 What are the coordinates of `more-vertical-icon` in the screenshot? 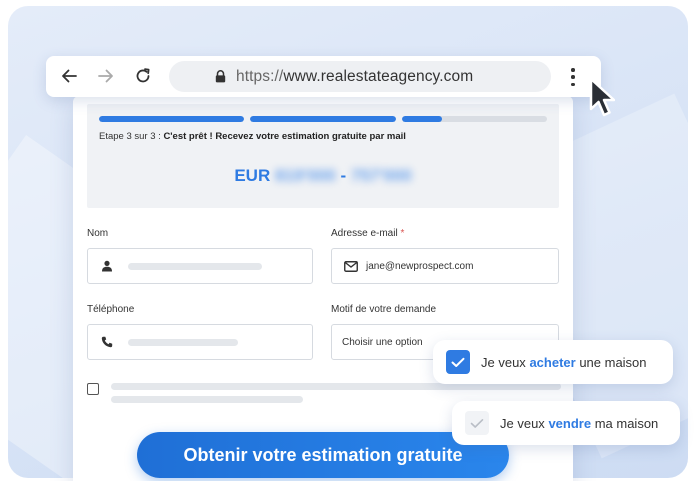 It's located at (573, 77).